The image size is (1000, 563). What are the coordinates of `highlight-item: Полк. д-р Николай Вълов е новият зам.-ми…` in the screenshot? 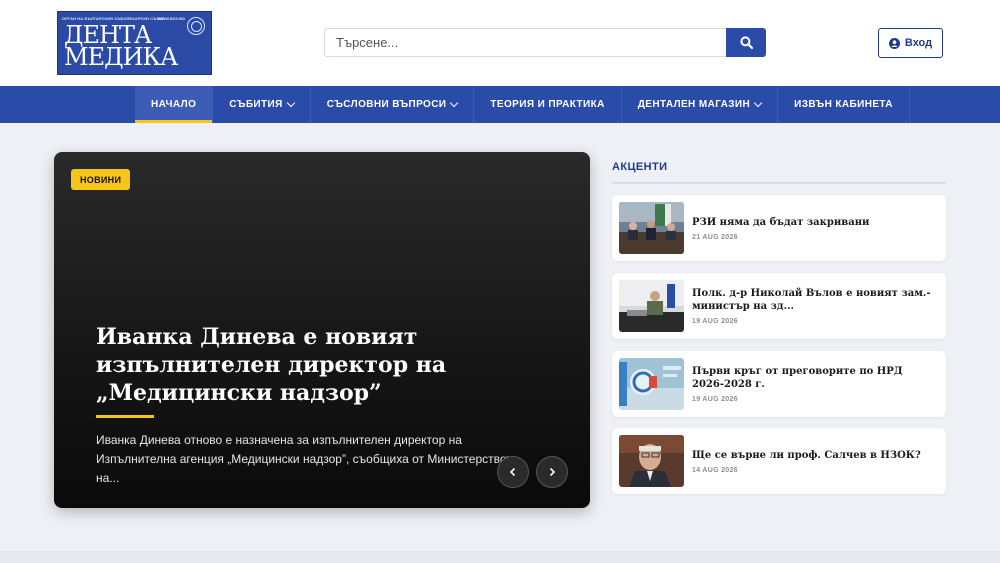 It's located at (779, 306).